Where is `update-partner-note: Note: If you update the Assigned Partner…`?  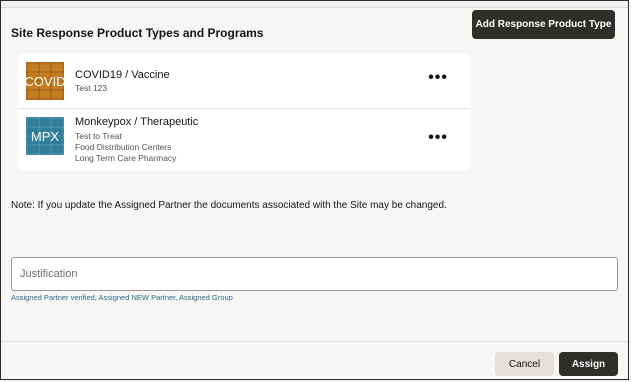 update-partner-note: Note: If you update the Assigned Partner… is located at coordinates (229, 205).